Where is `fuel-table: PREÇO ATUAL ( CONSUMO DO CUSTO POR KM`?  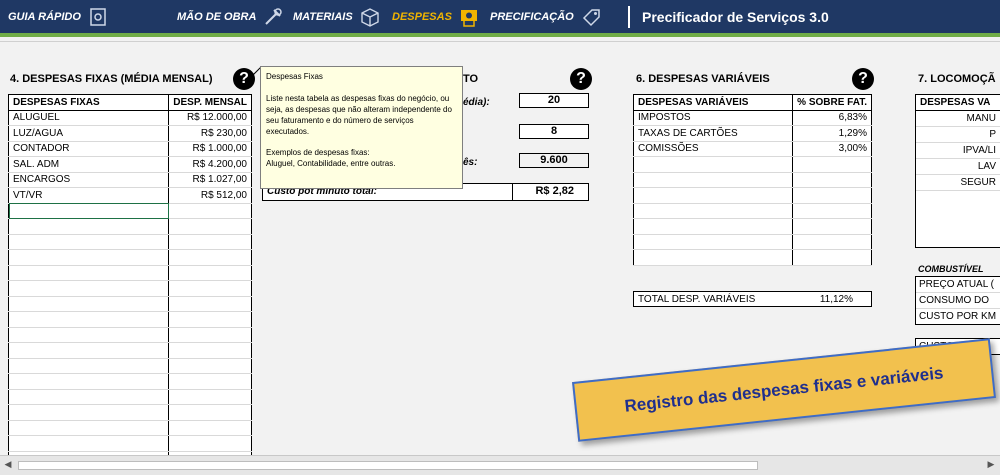
fuel-table: PREÇO ATUAL ( CONSUMO DO CUSTO POR KM is located at coordinates (957, 300).